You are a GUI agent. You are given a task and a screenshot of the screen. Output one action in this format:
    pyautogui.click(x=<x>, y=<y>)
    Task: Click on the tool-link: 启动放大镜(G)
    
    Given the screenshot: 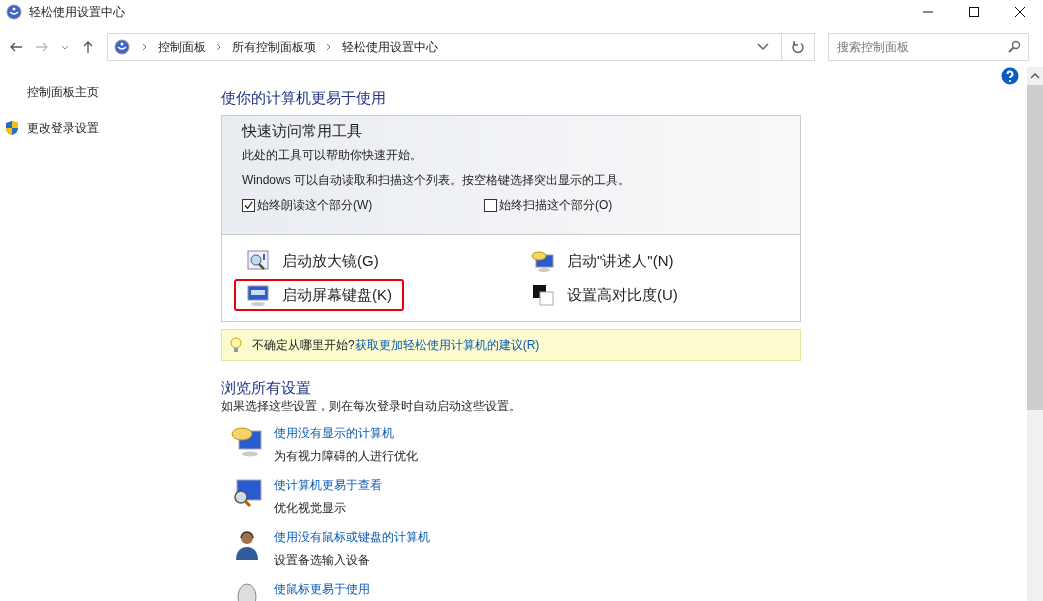 What is the action you would take?
    pyautogui.click(x=312, y=261)
    